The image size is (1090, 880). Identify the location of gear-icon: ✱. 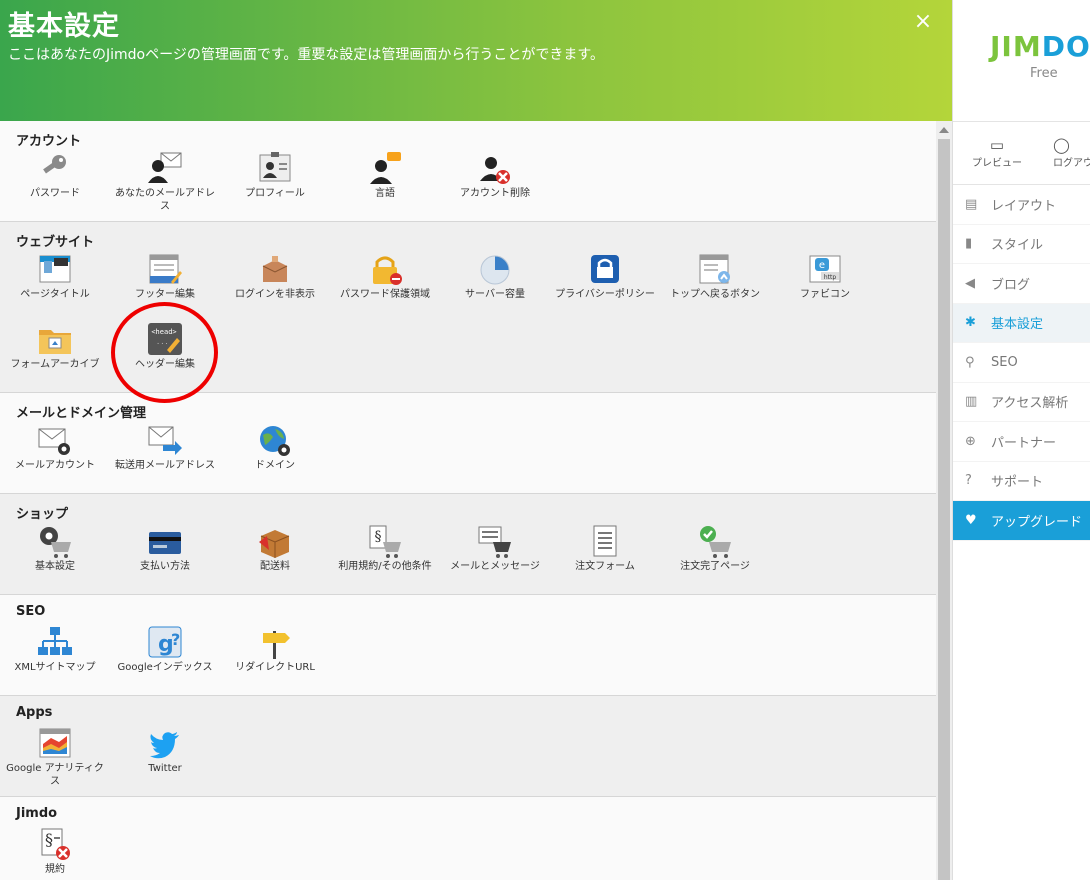
(970, 323).